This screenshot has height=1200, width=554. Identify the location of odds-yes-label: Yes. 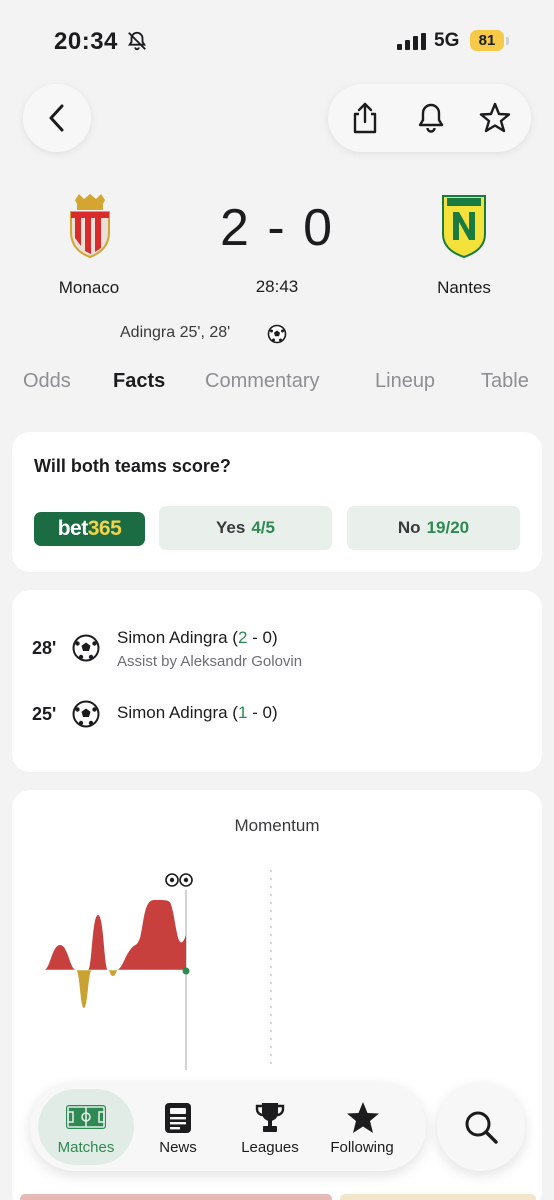
(231, 527).